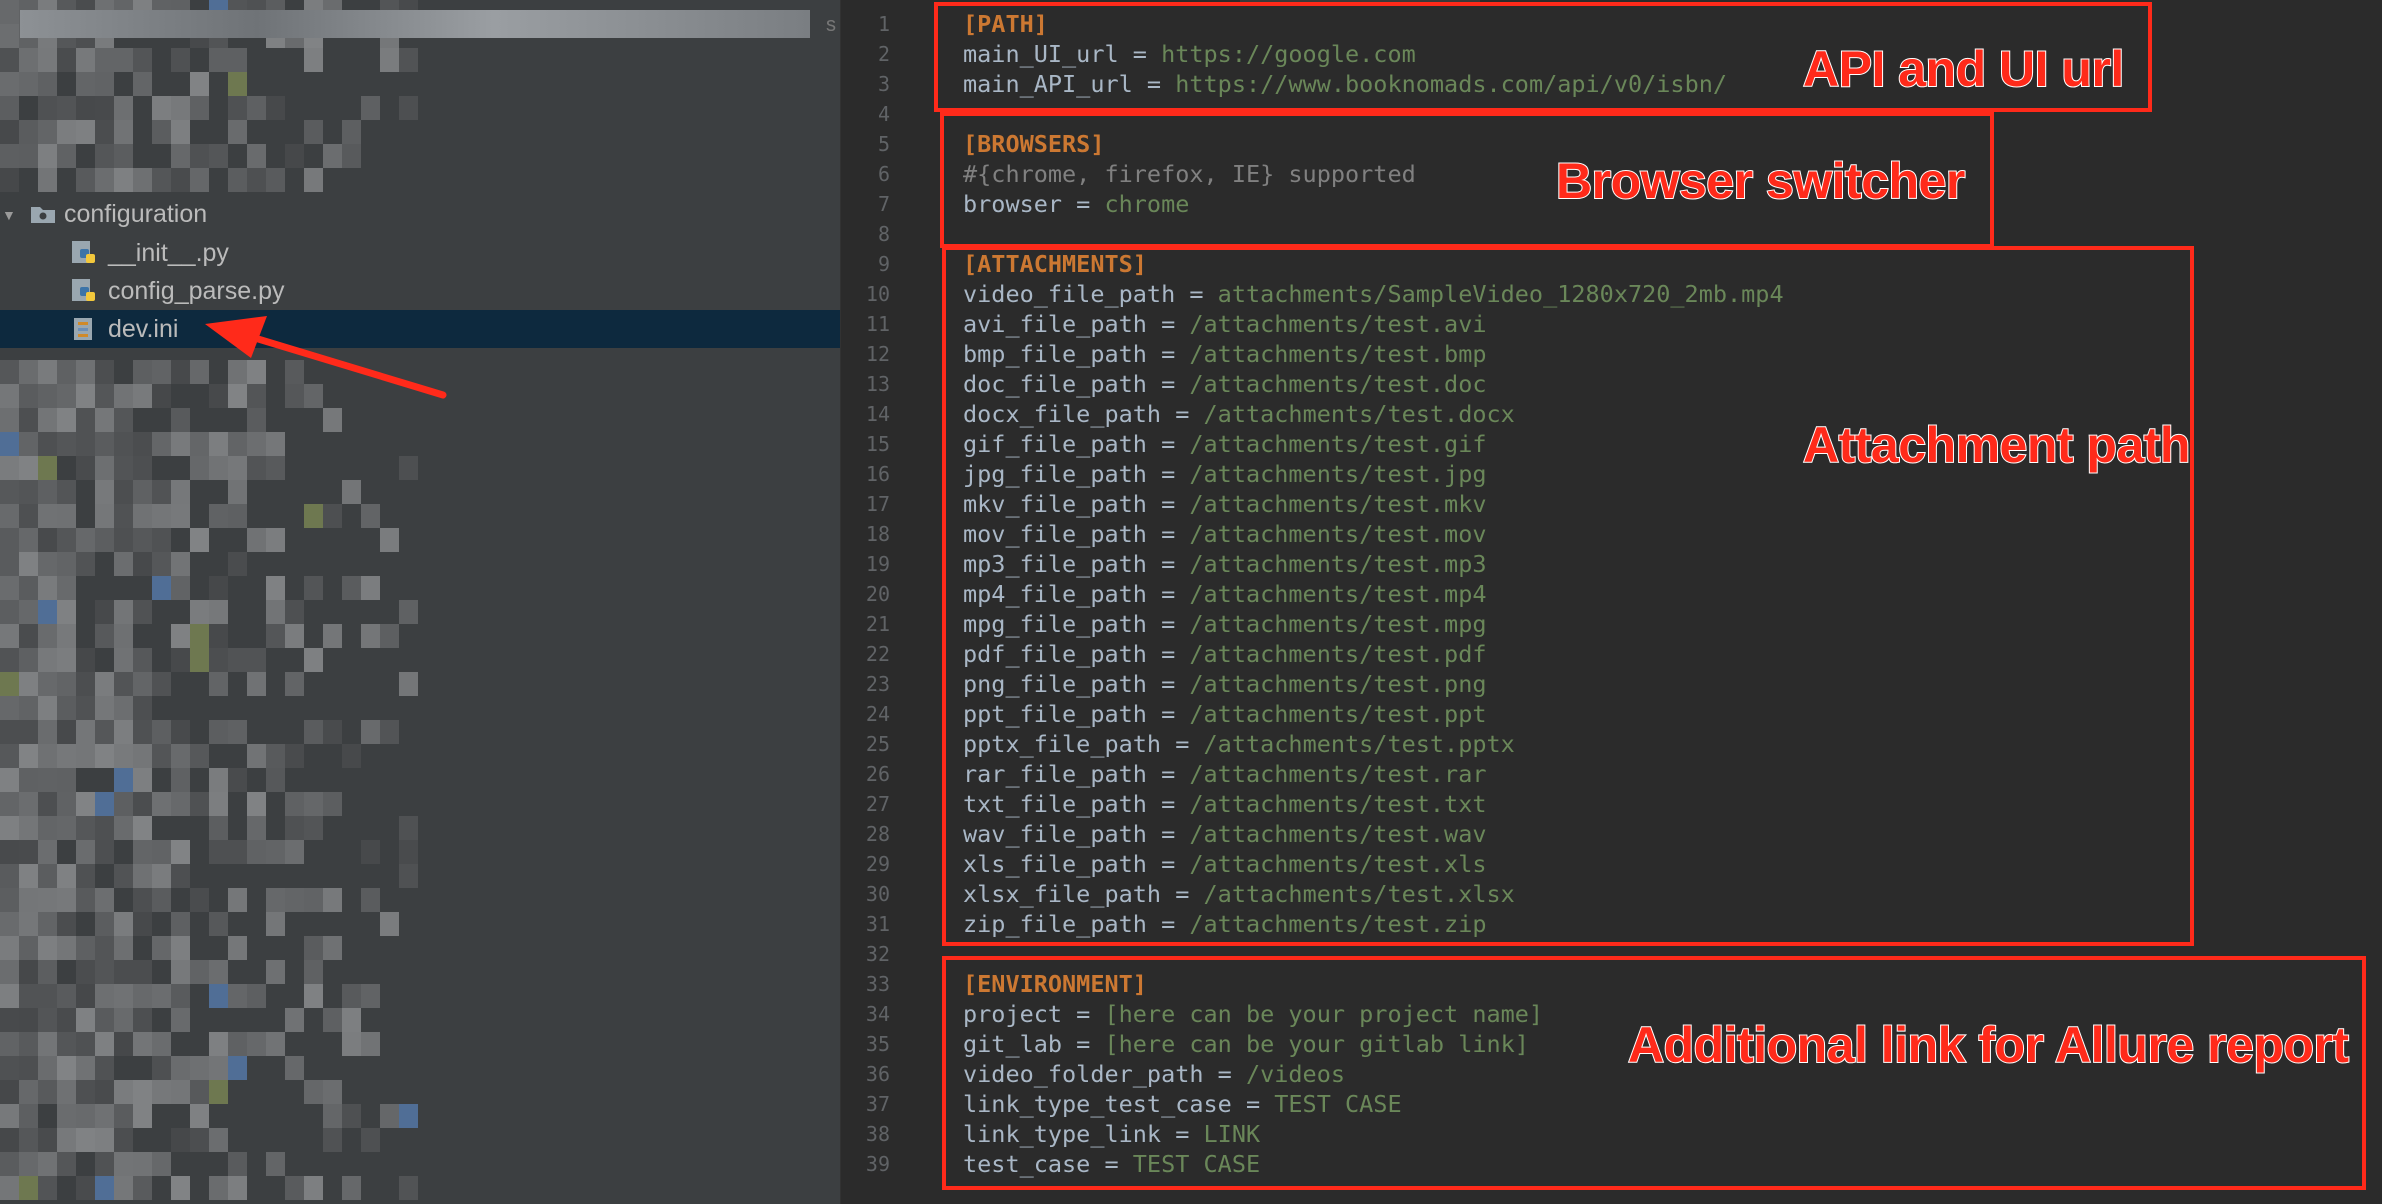  What do you see at coordinates (420, 253) in the screenshot?
I see `tree-file-init: __init__.py` at bounding box center [420, 253].